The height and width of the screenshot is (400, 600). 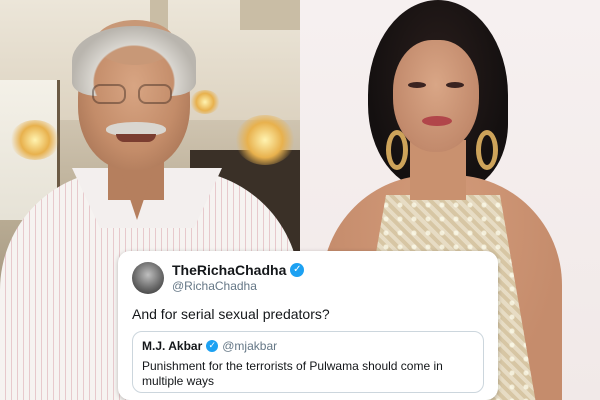 What do you see at coordinates (231, 314) in the screenshot?
I see `tweet-text: And for serial sexual predators?` at bounding box center [231, 314].